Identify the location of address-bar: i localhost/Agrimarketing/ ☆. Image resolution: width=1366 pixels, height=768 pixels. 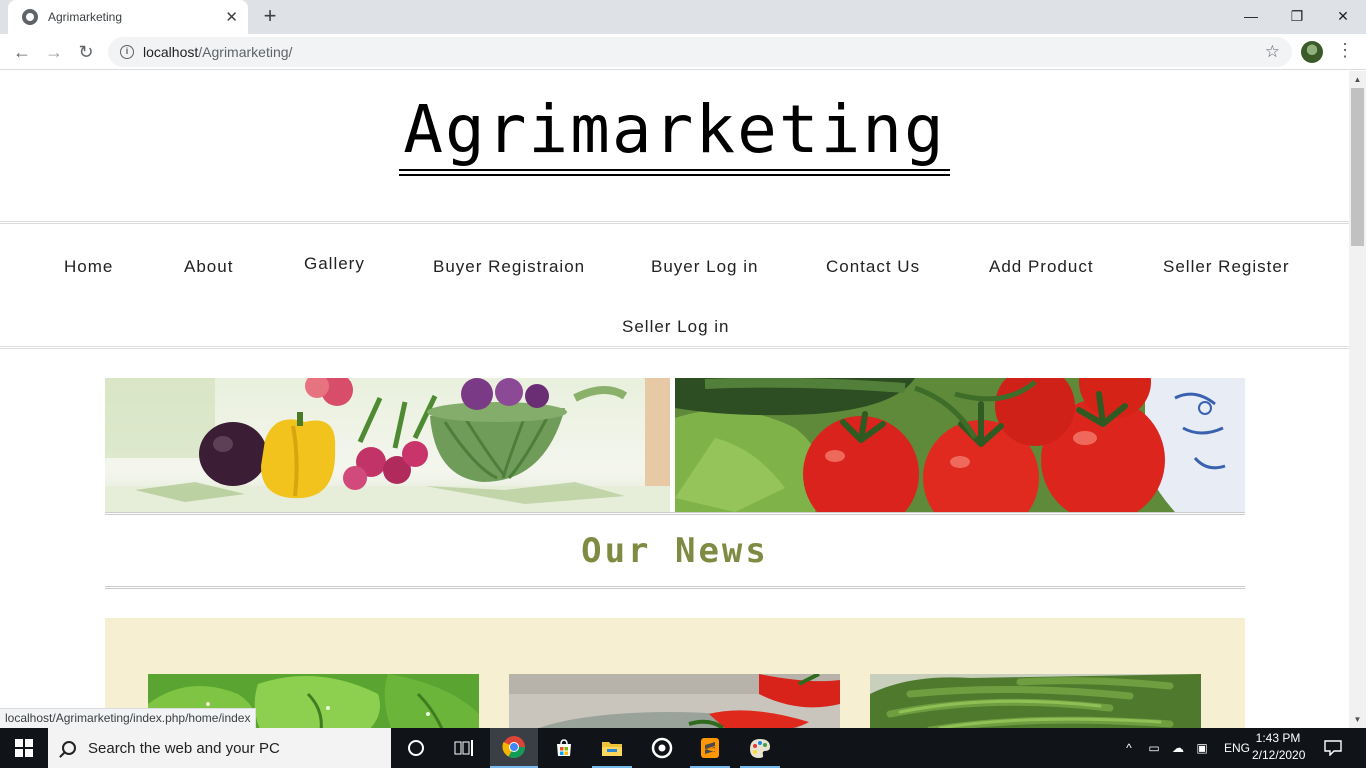
(700, 52).